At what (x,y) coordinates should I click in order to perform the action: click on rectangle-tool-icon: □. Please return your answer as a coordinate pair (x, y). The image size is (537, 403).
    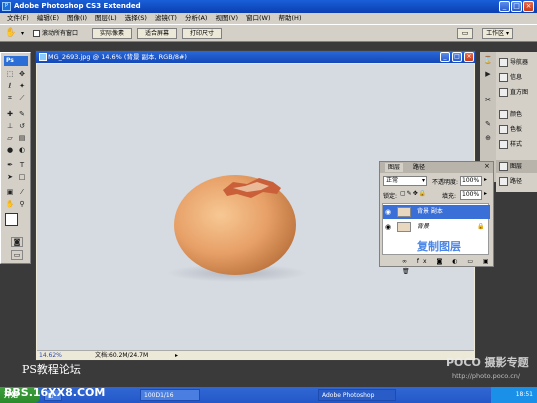
    Looking at the image, I should click on (22, 177).